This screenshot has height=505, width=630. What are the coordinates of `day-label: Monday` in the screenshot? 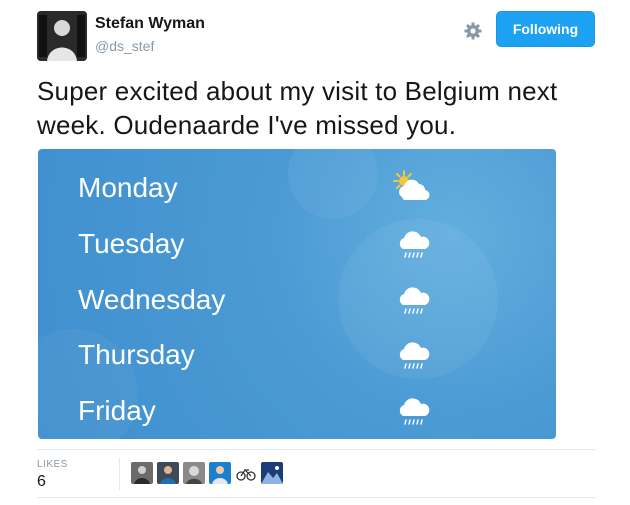 It's located at (128, 187).